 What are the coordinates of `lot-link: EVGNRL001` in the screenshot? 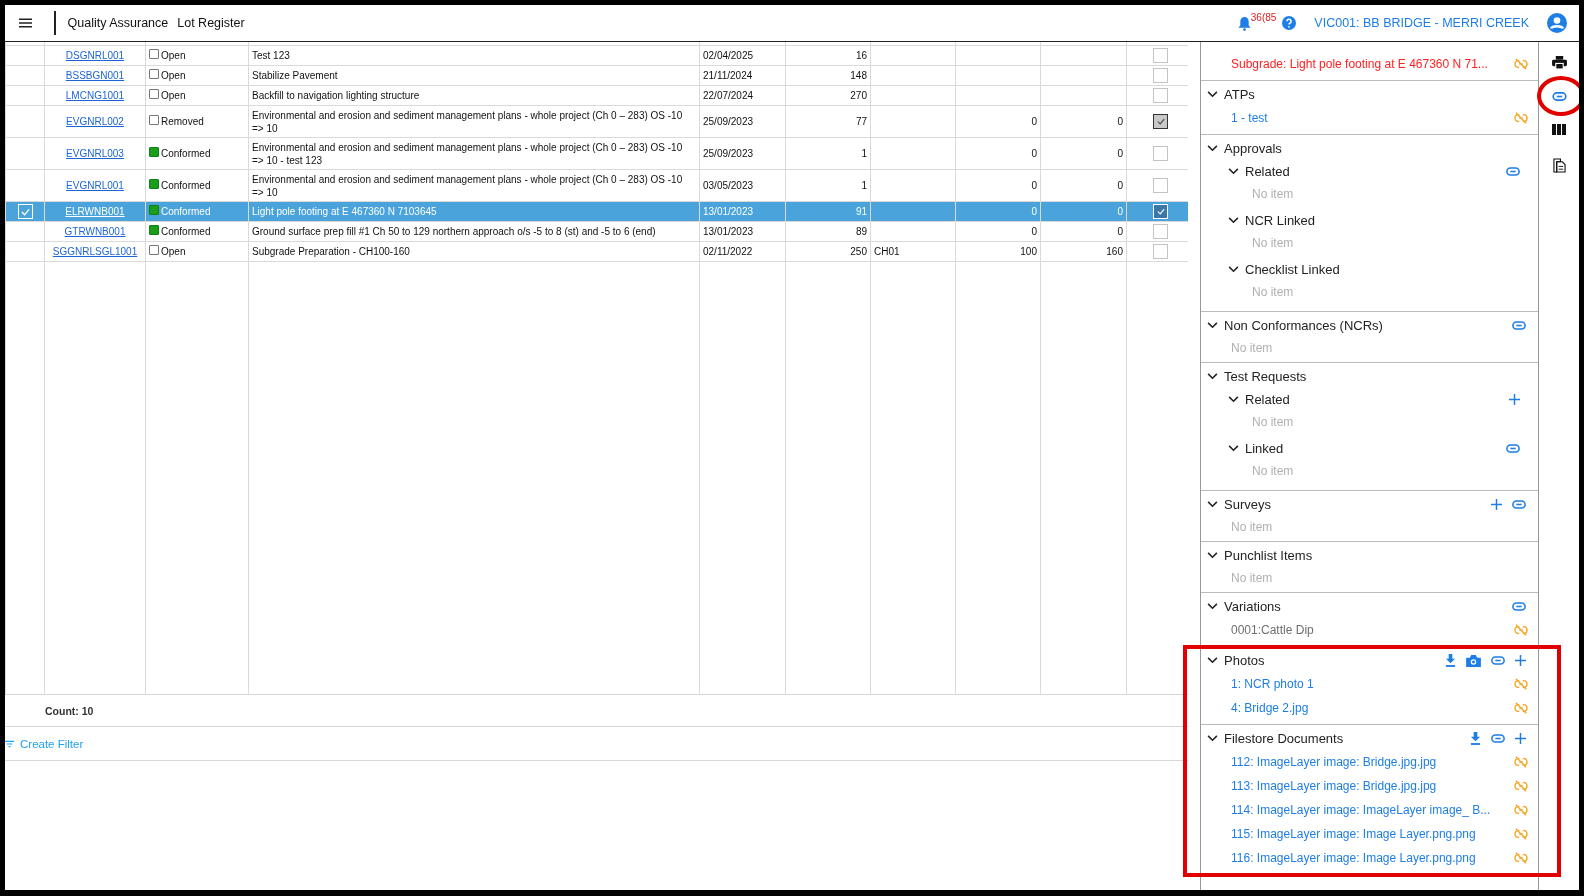 It's located at (95, 185).